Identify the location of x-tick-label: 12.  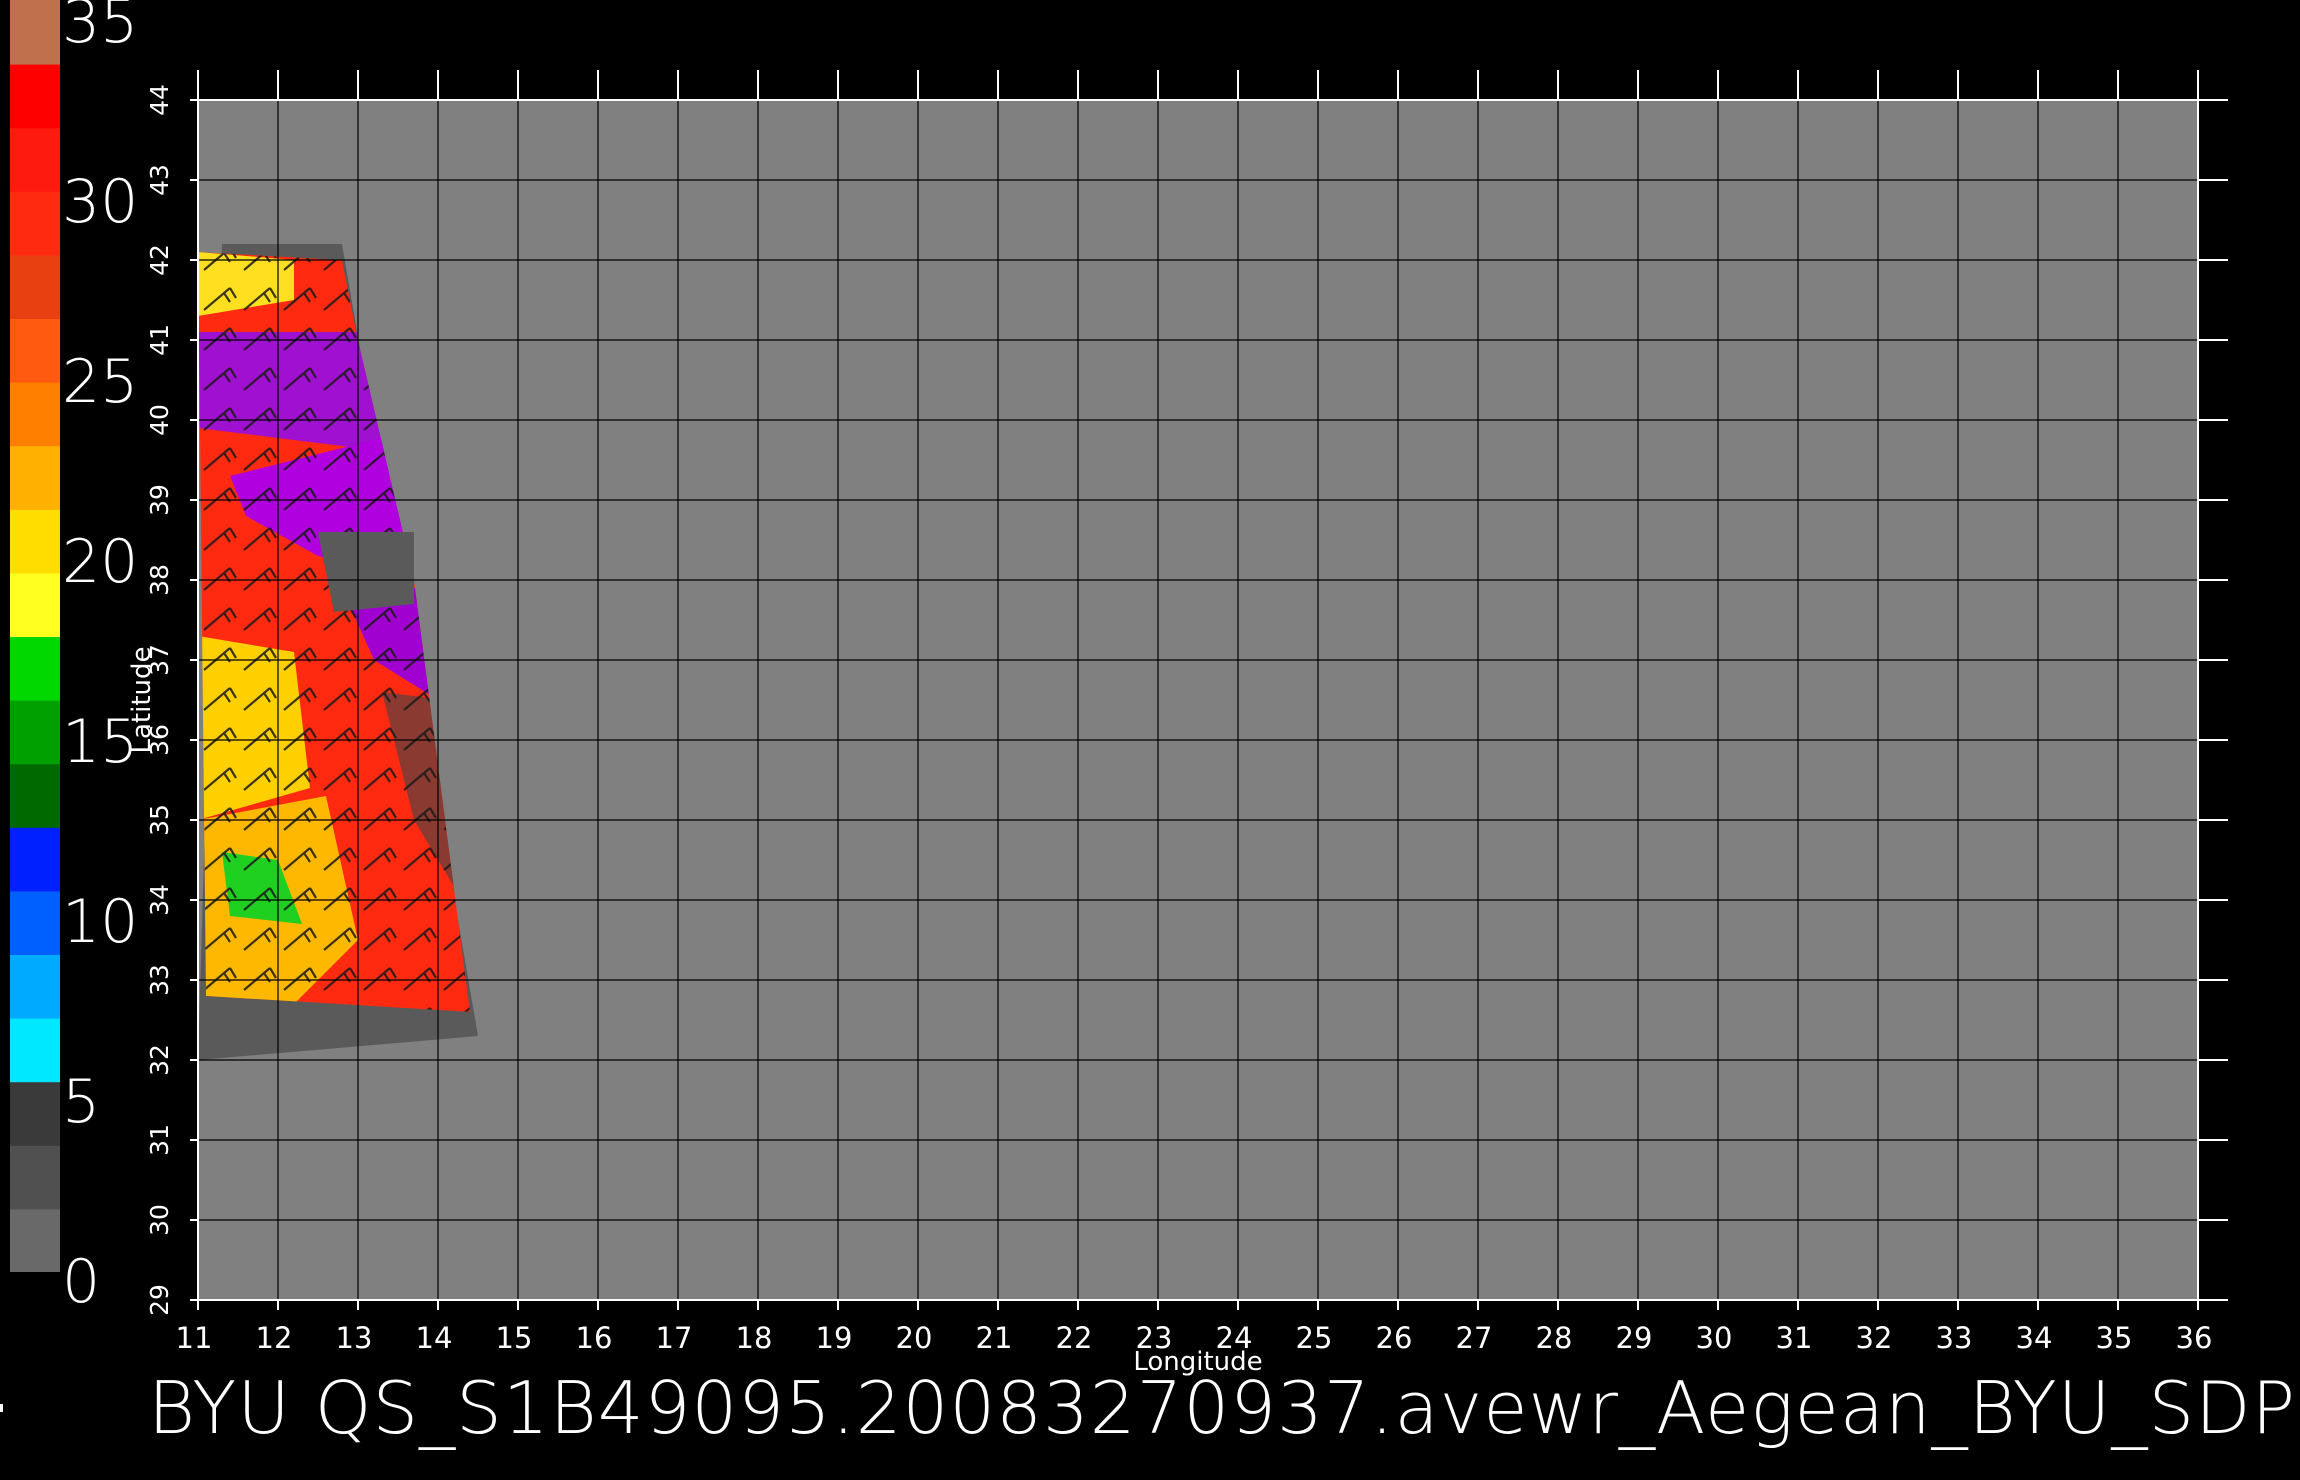
(274, 1338).